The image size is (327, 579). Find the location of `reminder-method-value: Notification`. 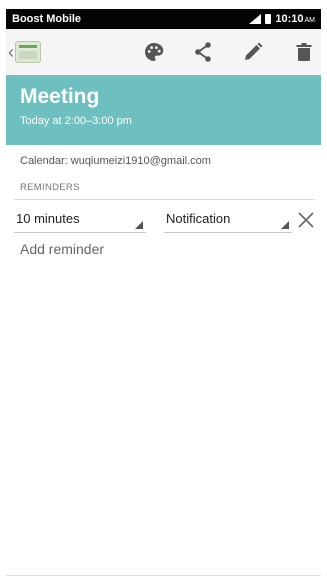

reminder-method-value: Notification is located at coordinates (198, 218).